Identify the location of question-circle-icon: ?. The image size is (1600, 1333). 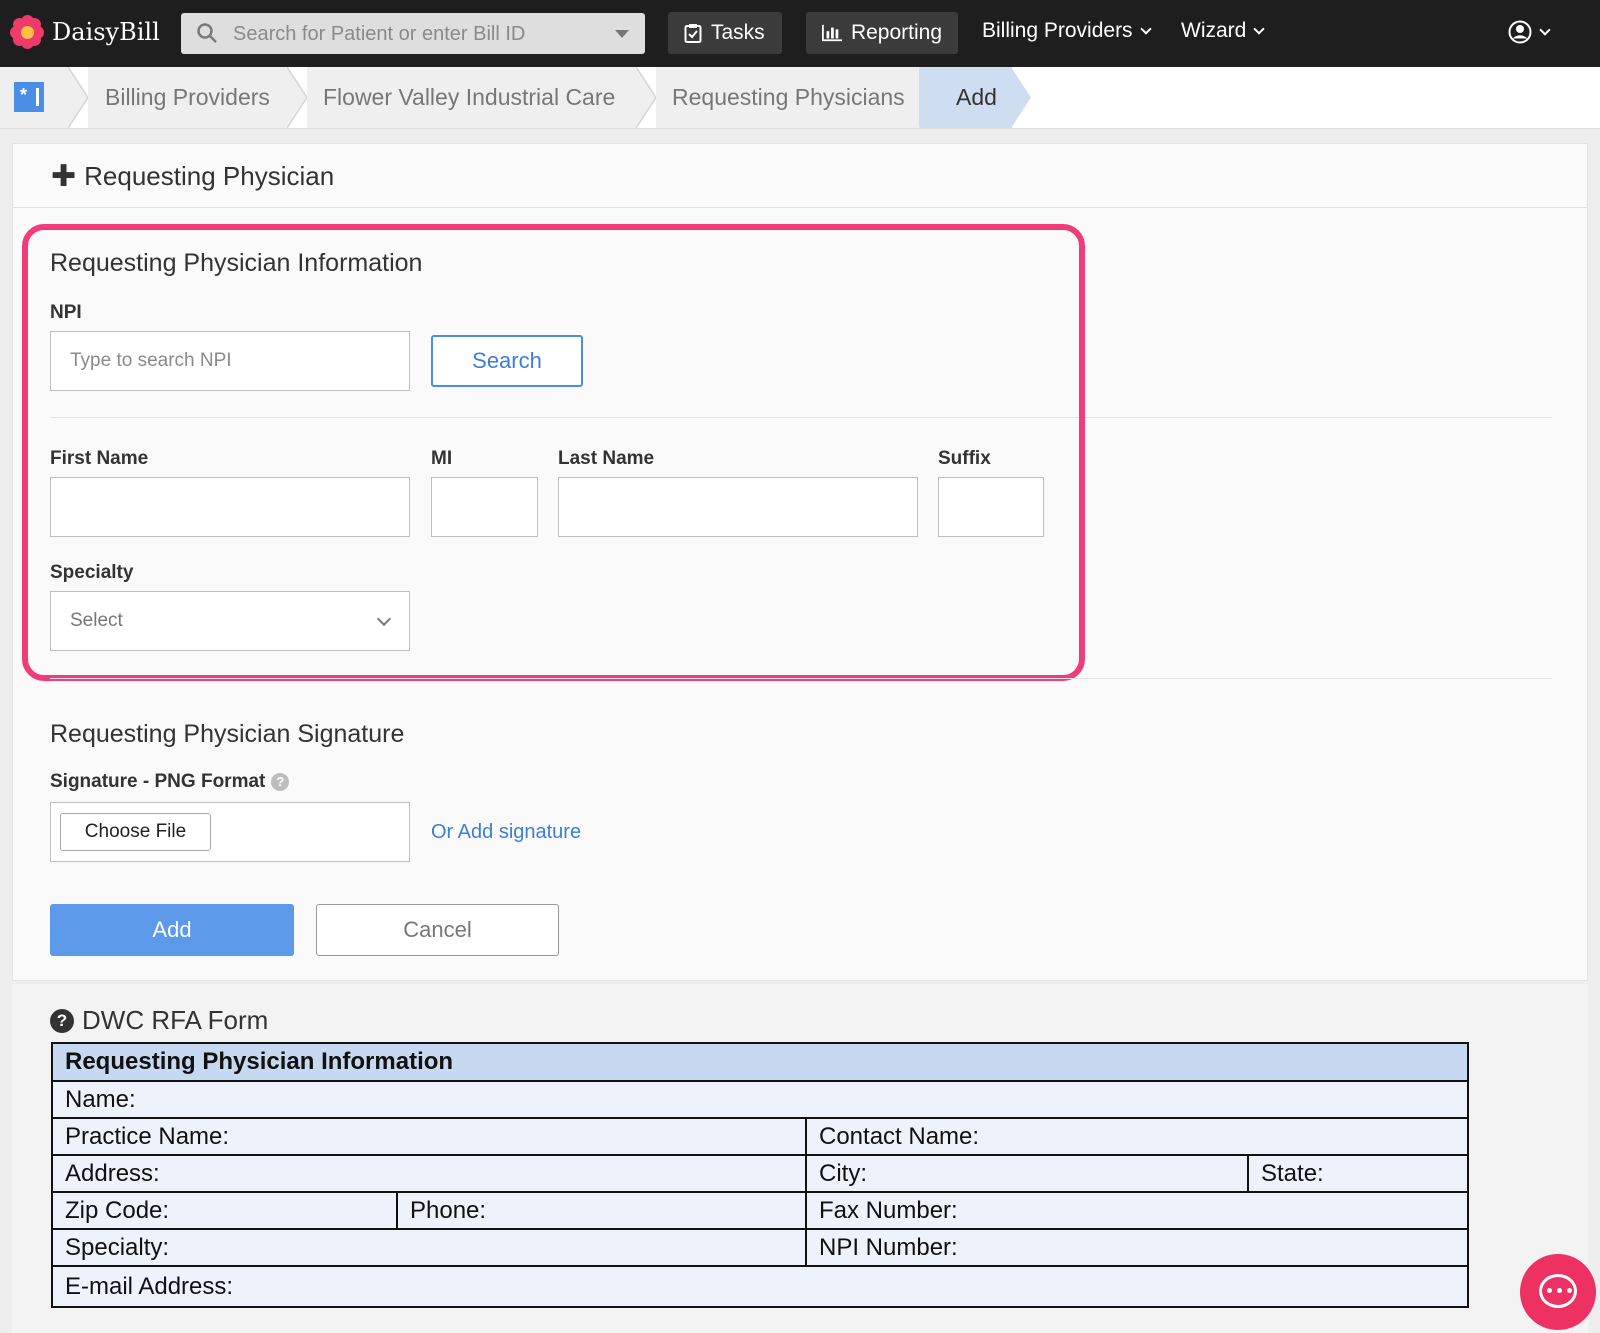
(62, 1020).